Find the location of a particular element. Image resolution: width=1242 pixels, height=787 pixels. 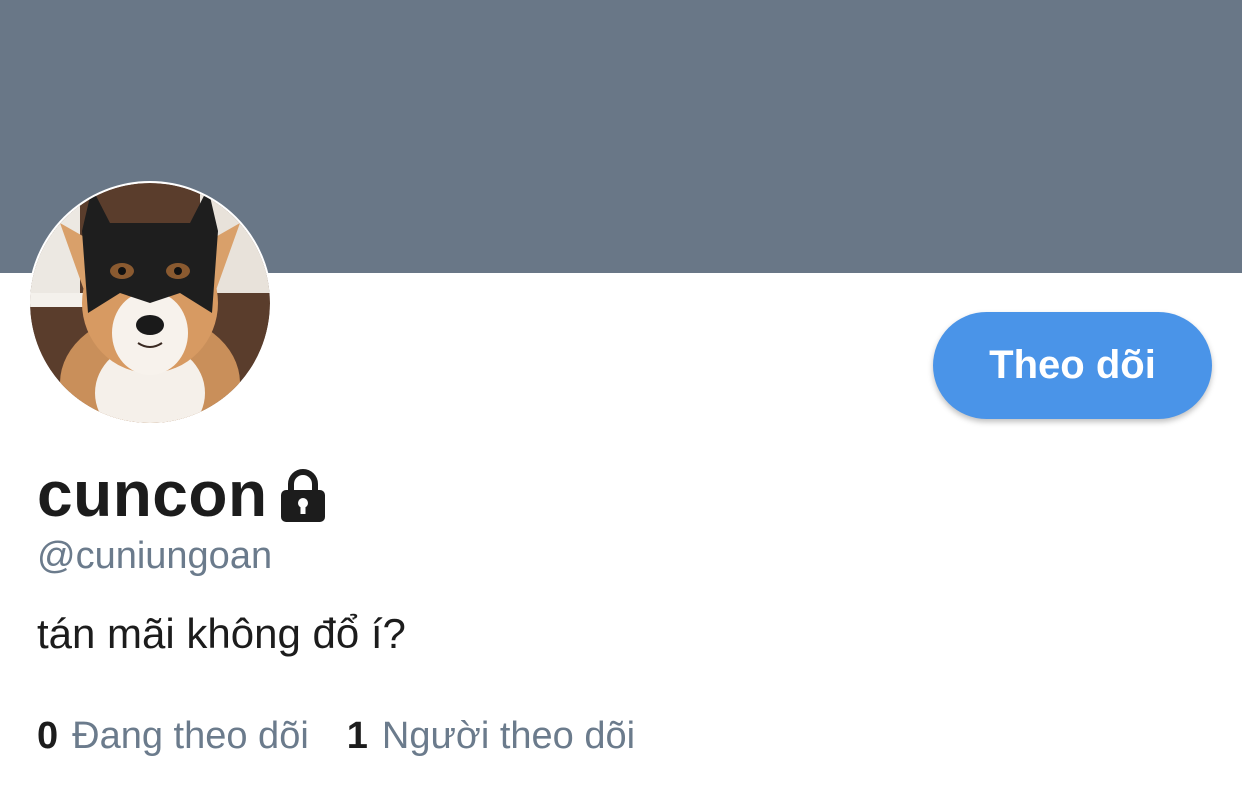

following-label: Đang theo dõi is located at coordinates (190, 736).